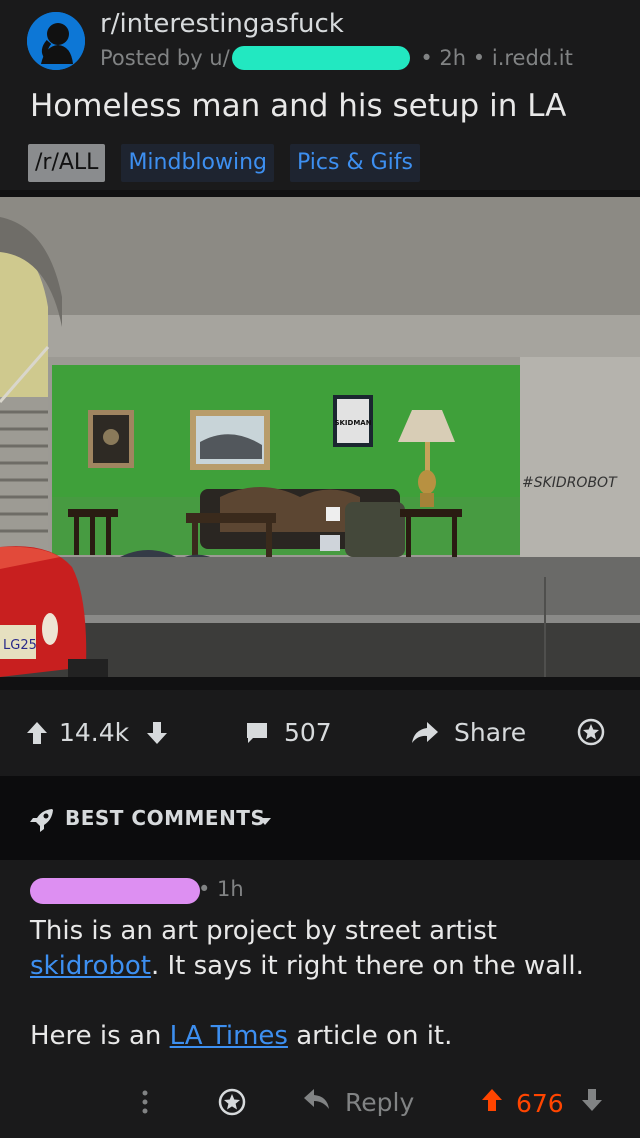 The image size is (640, 1138). Describe the element at coordinates (145, 1102) in the screenshot. I see `more-icon` at that location.